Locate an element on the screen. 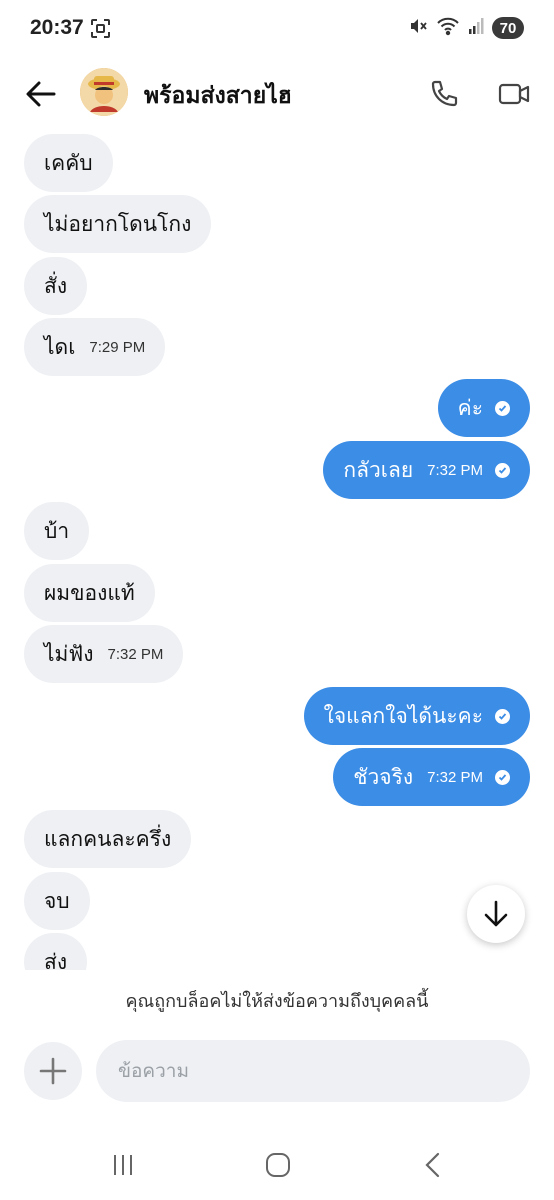 This screenshot has width=554, height=1200. message-input is located at coordinates (313, 1071).